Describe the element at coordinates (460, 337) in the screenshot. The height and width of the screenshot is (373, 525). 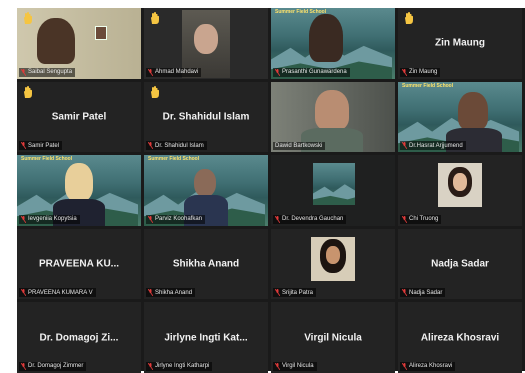
I see `participant-tile-alireza-khosravi: Alireza Khosravi Alireza Khosravi` at that location.